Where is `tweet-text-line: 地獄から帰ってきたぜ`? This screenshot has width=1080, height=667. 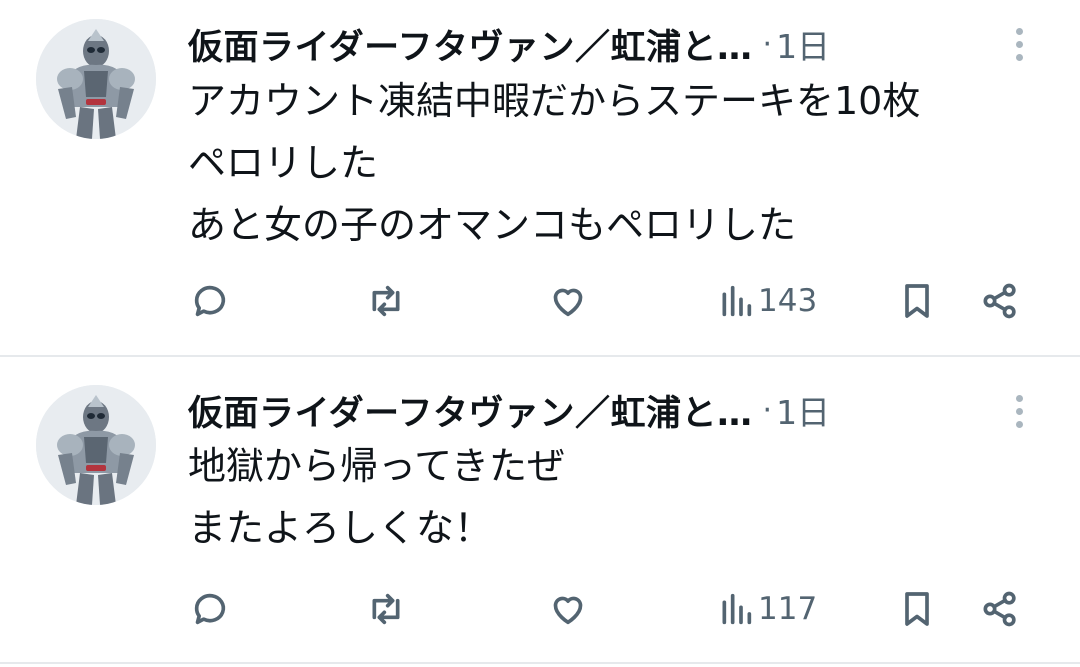
tweet-text-line: 地獄から帰ってきたぜ is located at coordinates (376, 466).